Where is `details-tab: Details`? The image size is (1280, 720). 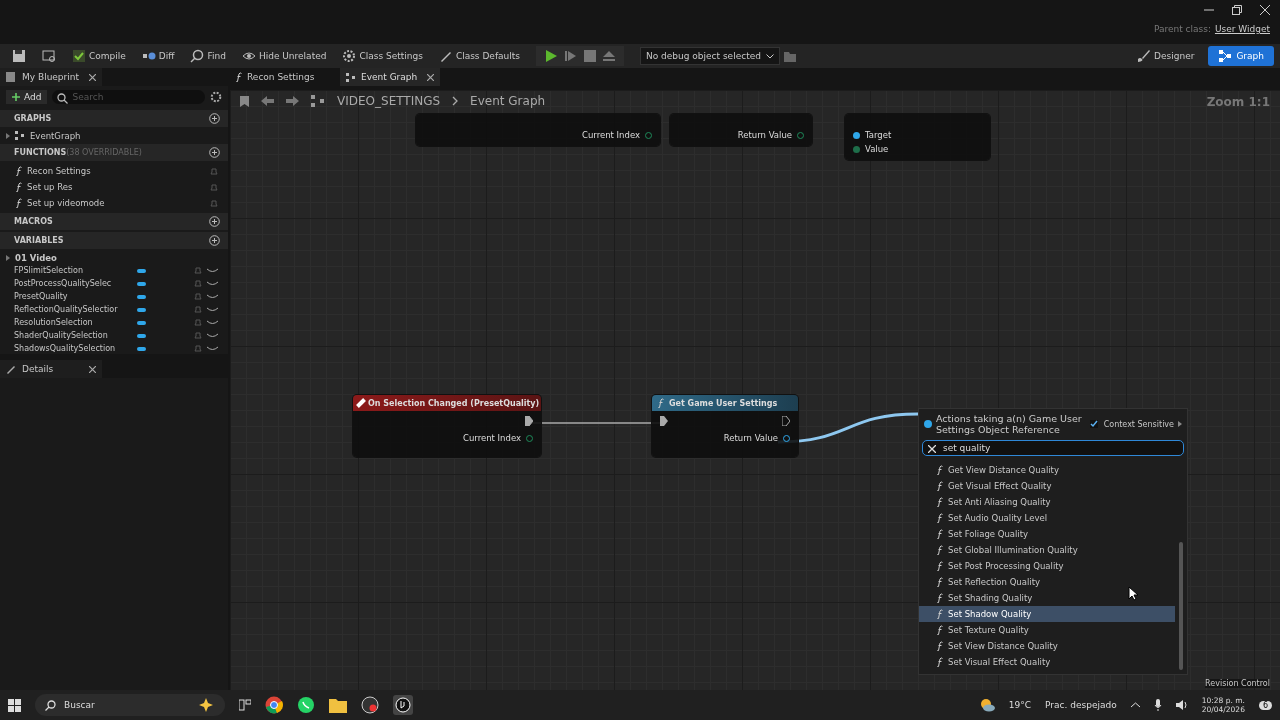
details-tab: Details is located at coordinates (51, 369).